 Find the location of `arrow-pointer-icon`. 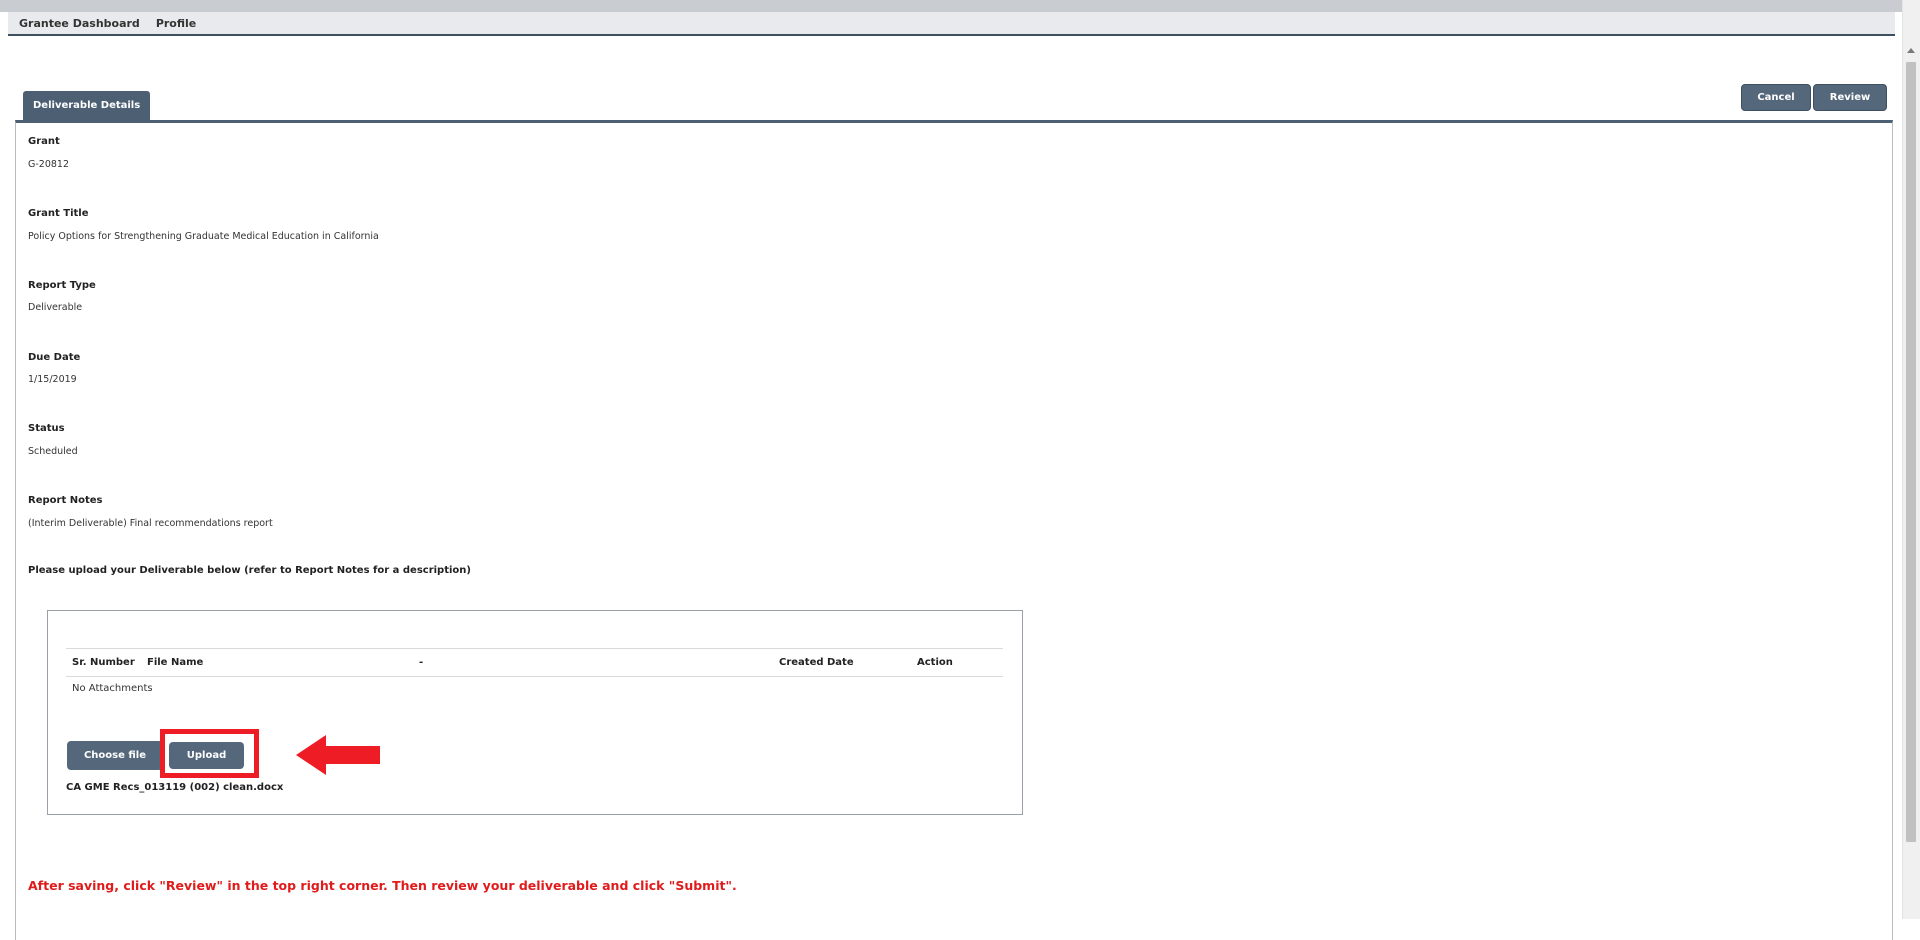

arrow-pointer-icon is located at coordinates (311, 755).